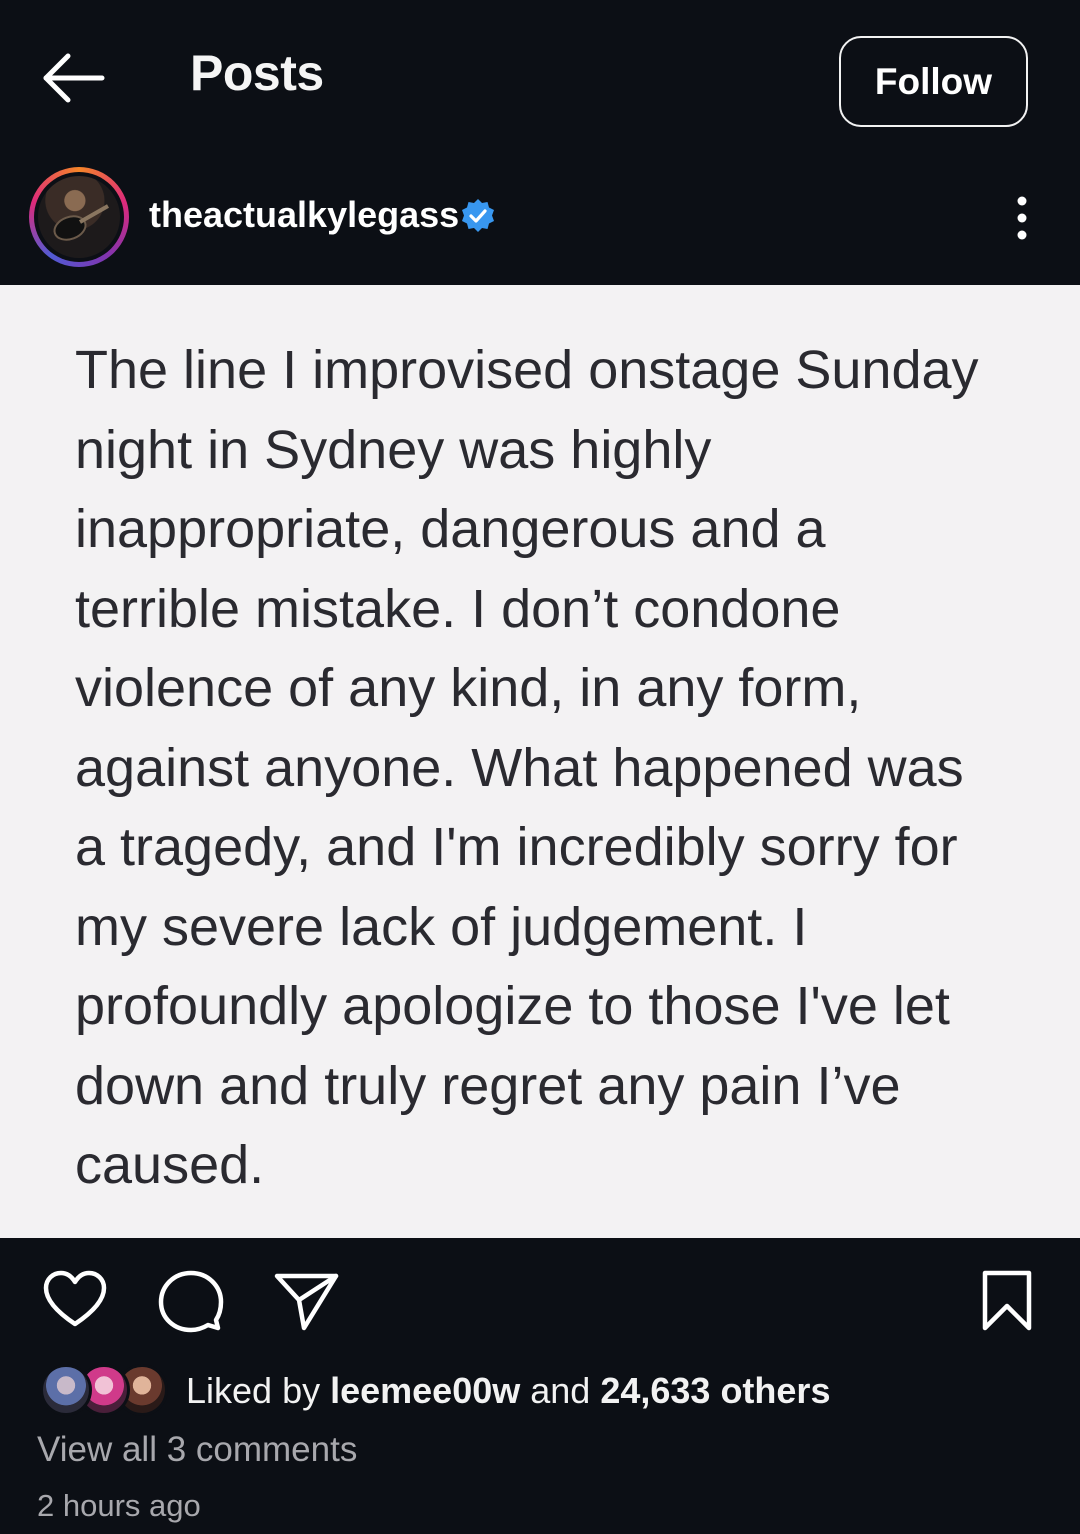 The height and width of the screenshot is (1534, 1080). What do you see at coordinates (307, 1301) in the screenshot?
I see `share-send-icon` at bounding box center [307, 1301].